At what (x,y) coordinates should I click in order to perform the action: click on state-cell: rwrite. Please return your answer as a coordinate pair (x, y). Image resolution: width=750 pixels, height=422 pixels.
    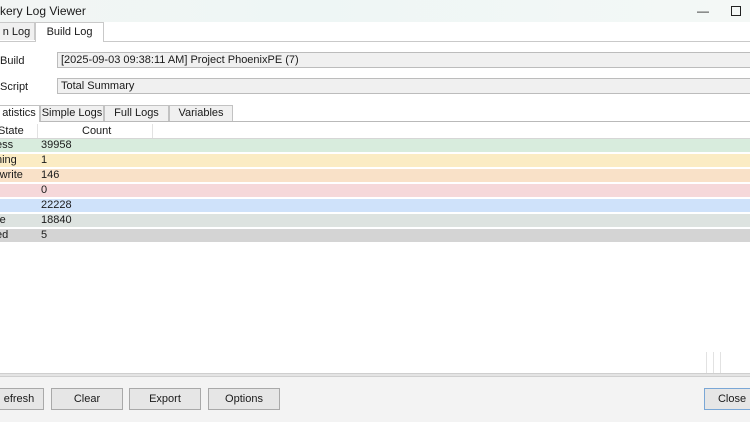
    Looking at the image, I should click on (11, 175).